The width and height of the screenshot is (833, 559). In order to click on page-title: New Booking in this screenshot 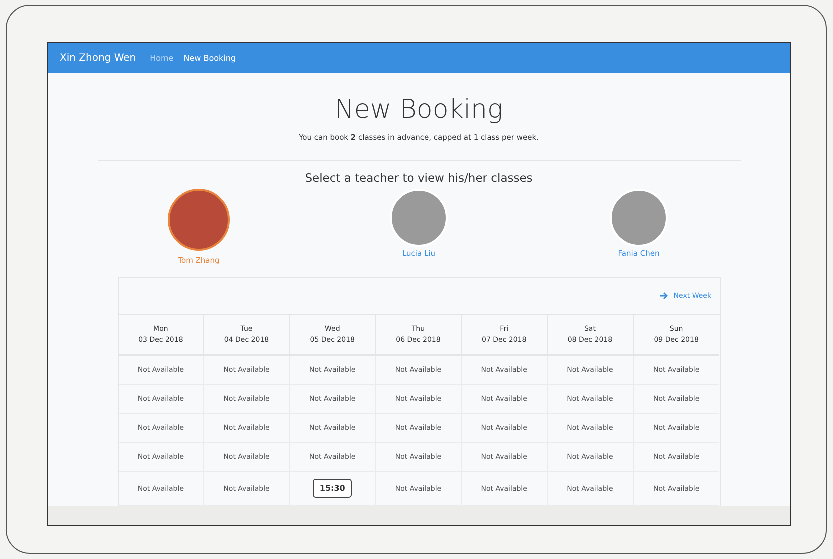, I will do `click(419, 110)`.